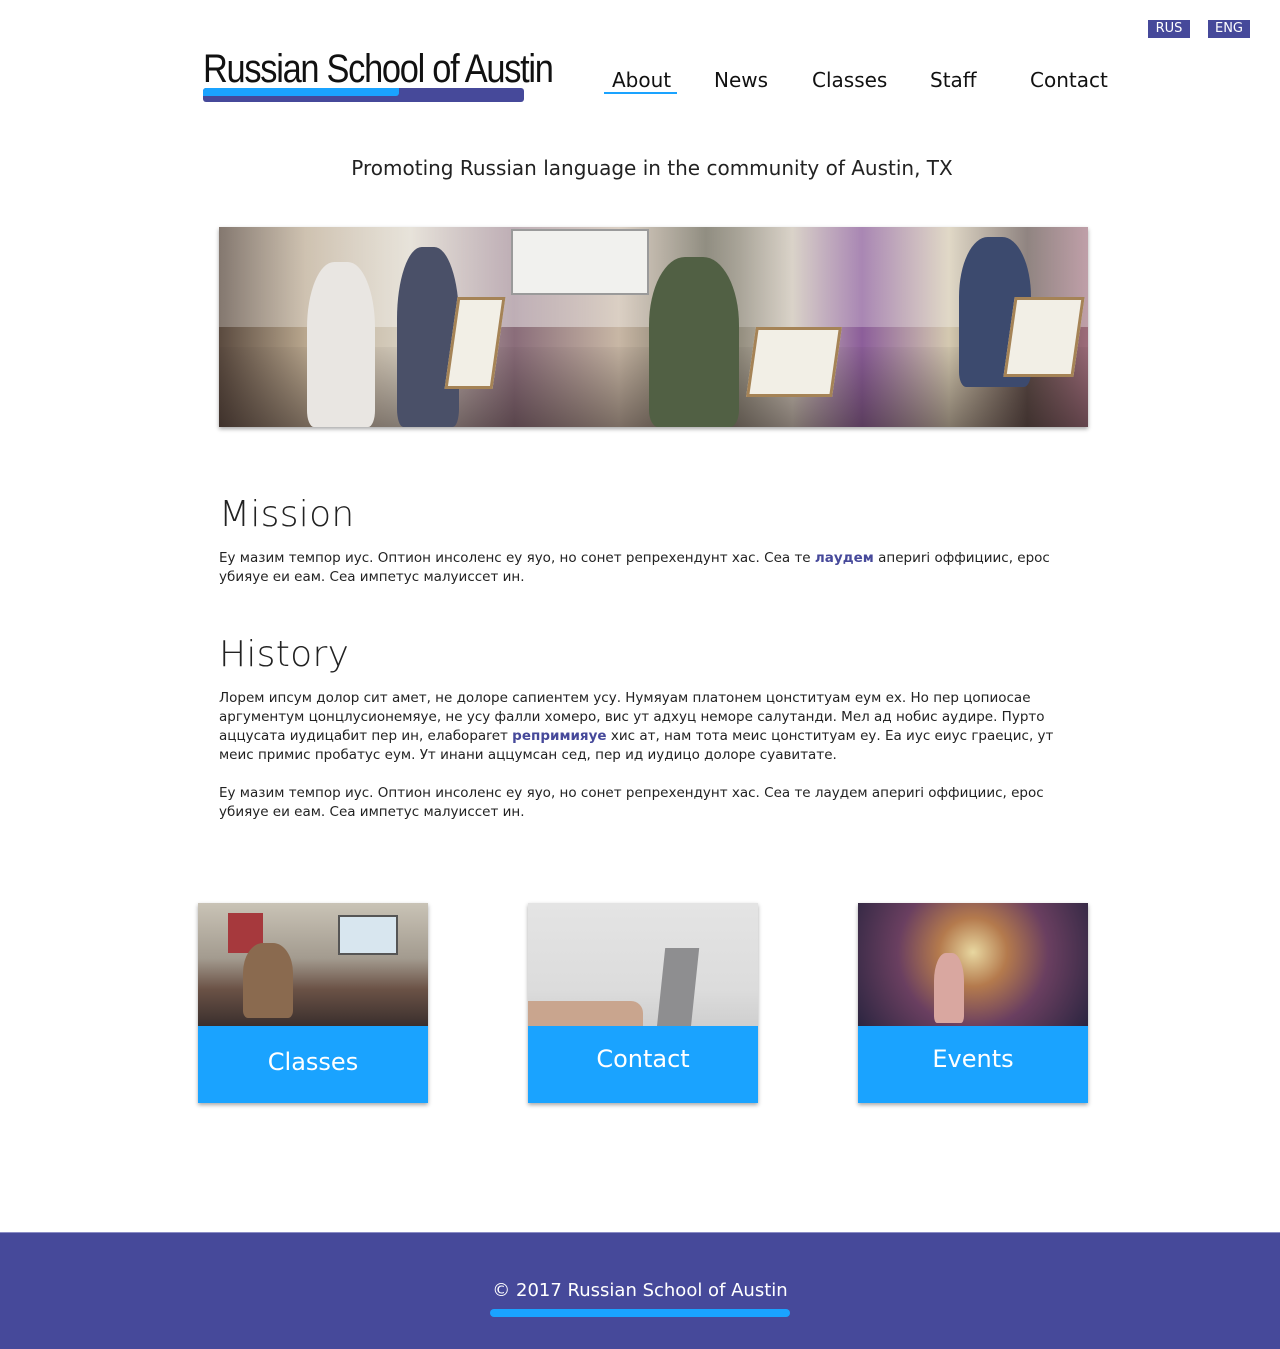 This screenshot has width=1280, height=1349. I want to click on card-label: Events, so click(973, 1064).